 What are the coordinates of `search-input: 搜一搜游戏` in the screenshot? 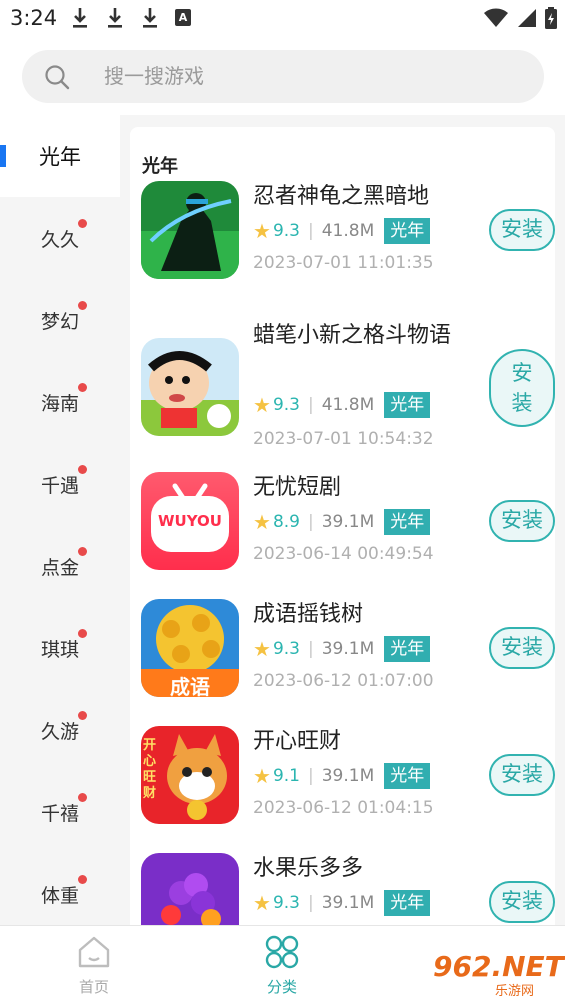 It's located at (283, 76).